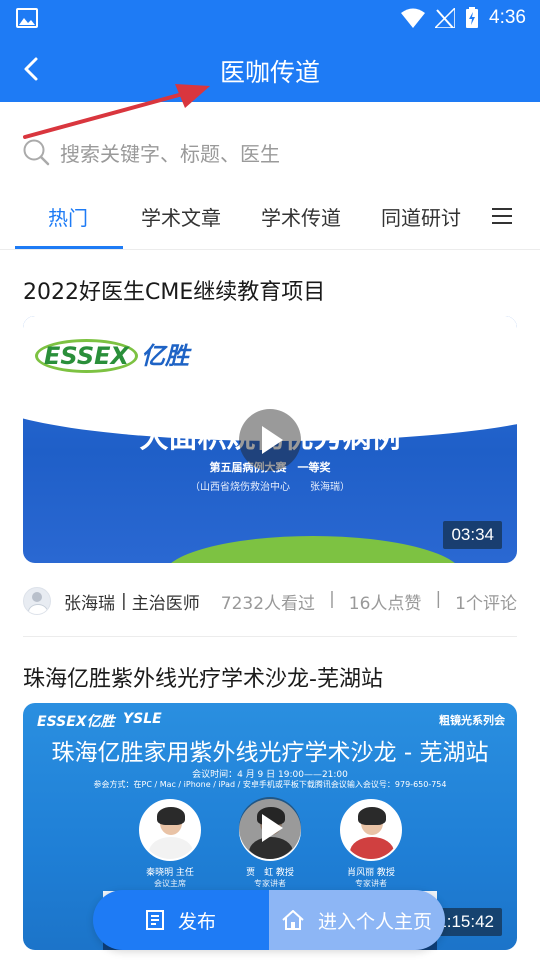 The width and height of the screenshot is (540, 960). I want to click on tab-hot: 热门, so click(68, 216).